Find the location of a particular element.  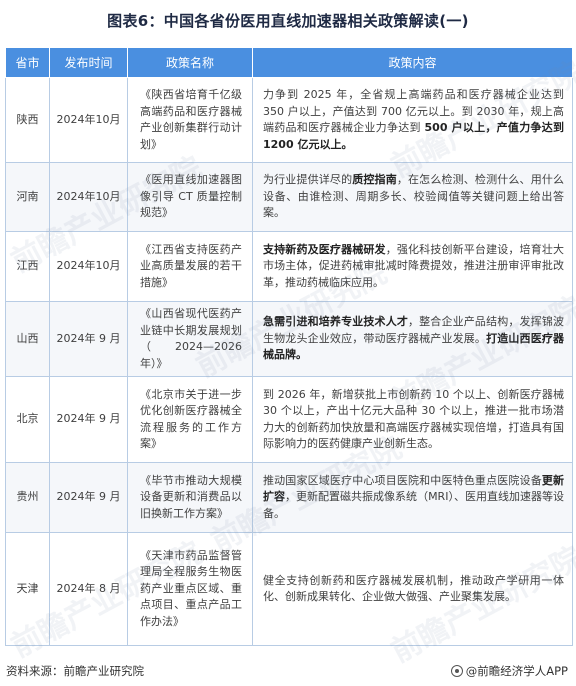

cell-policy-name: 《医用直线加速器图像引导 CT 质量控制规范》 is located at coordinates (190, 197).